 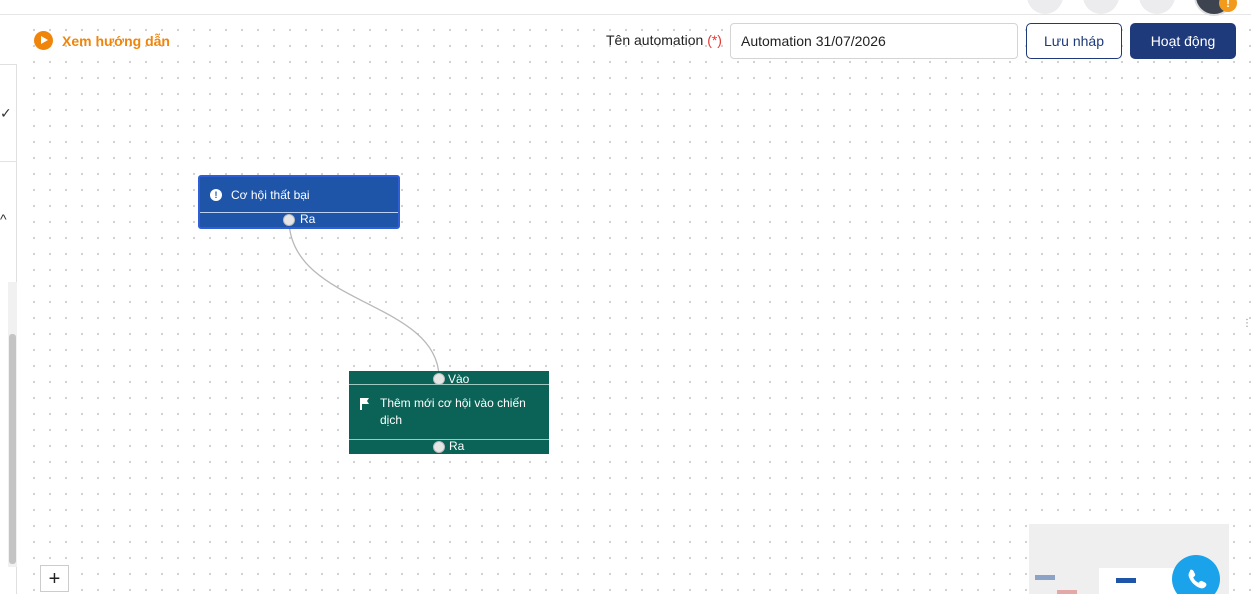 I want to click on call-button, so click(x=1196, y=574).